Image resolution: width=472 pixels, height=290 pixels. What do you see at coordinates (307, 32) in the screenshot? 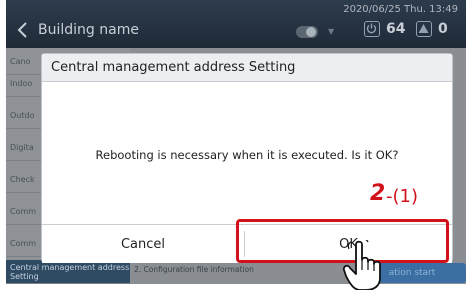
I see `display-toggle` at bounding box center [307, 32].